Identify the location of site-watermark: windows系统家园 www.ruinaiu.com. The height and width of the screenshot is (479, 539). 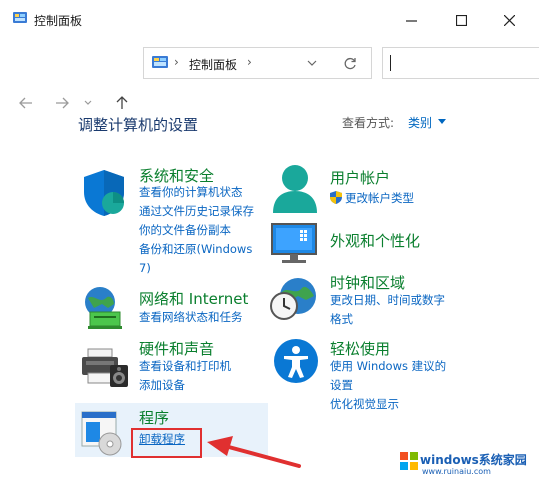
(468, 463).